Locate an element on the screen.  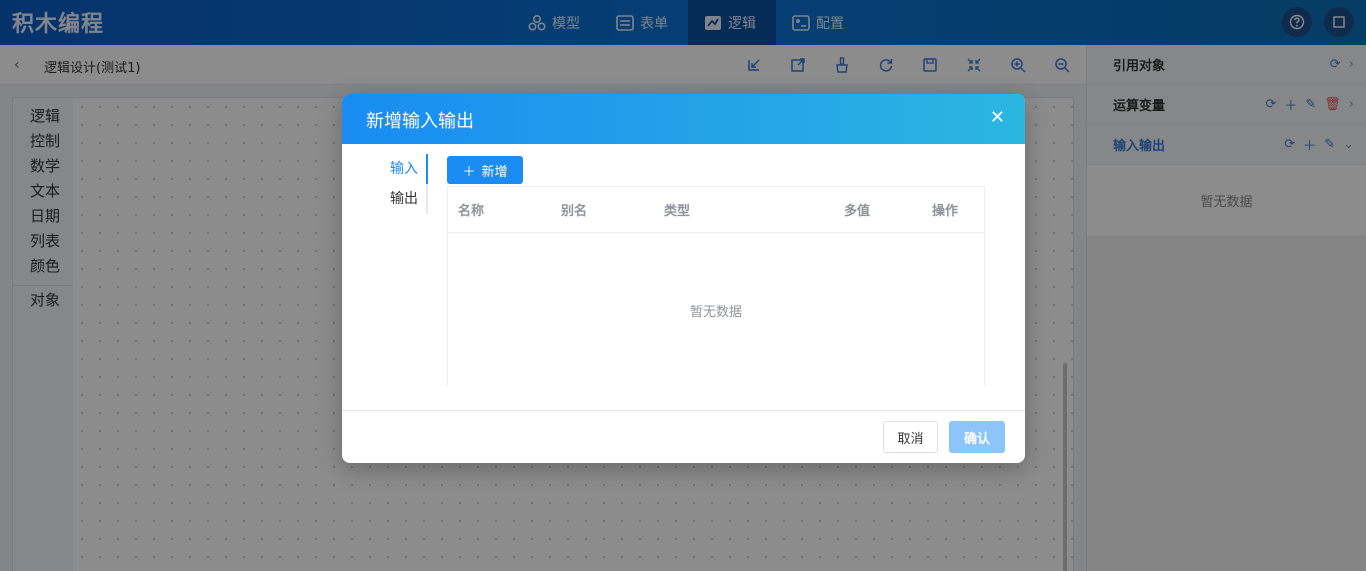
add-button-label: 新增 is located at coordinates (494, 172).